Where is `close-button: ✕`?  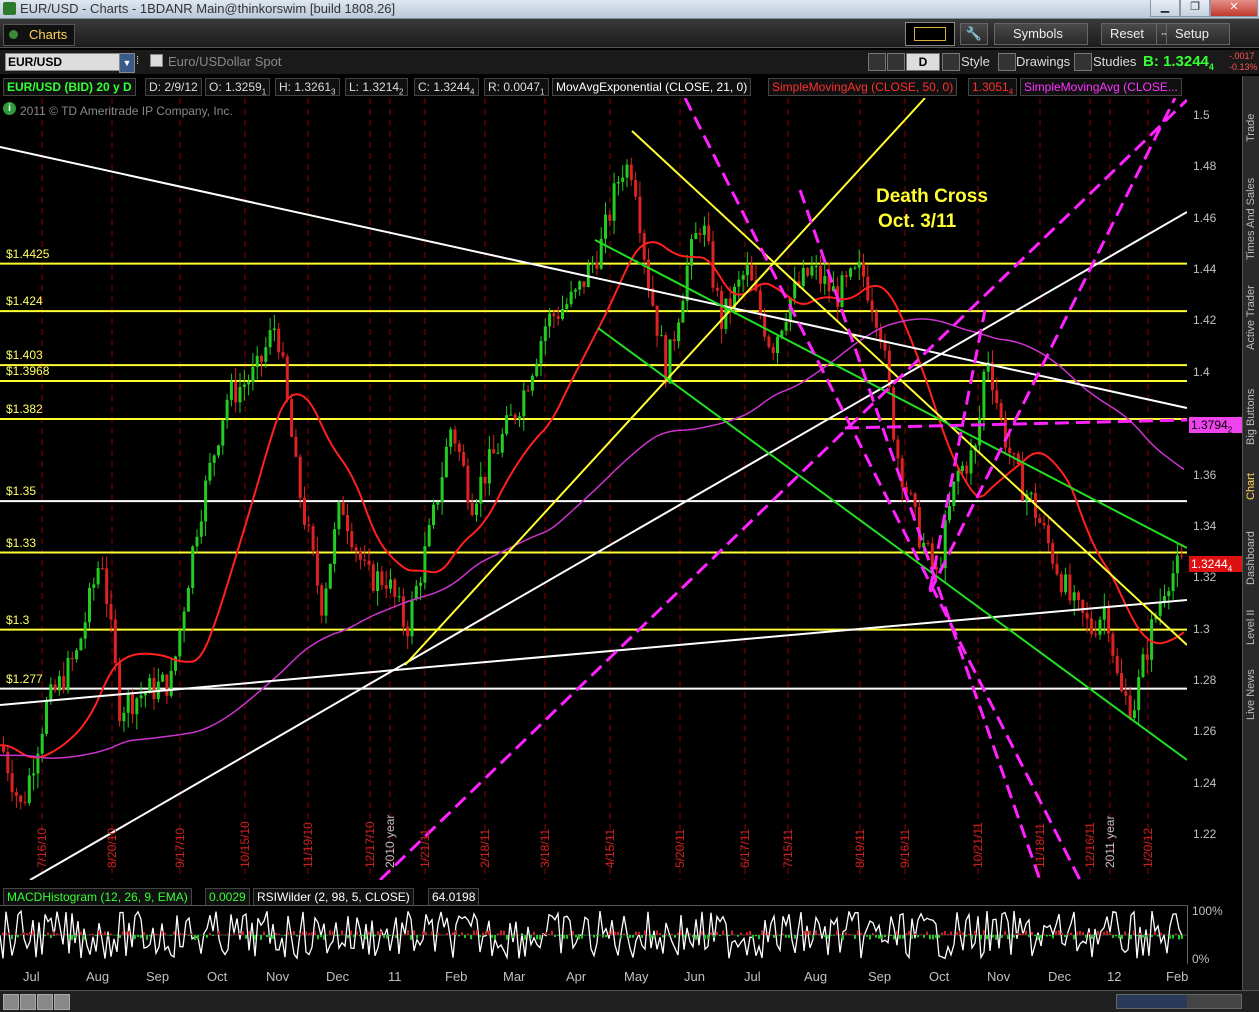 close-button: ✕ is located at coordinates (1234, 8).